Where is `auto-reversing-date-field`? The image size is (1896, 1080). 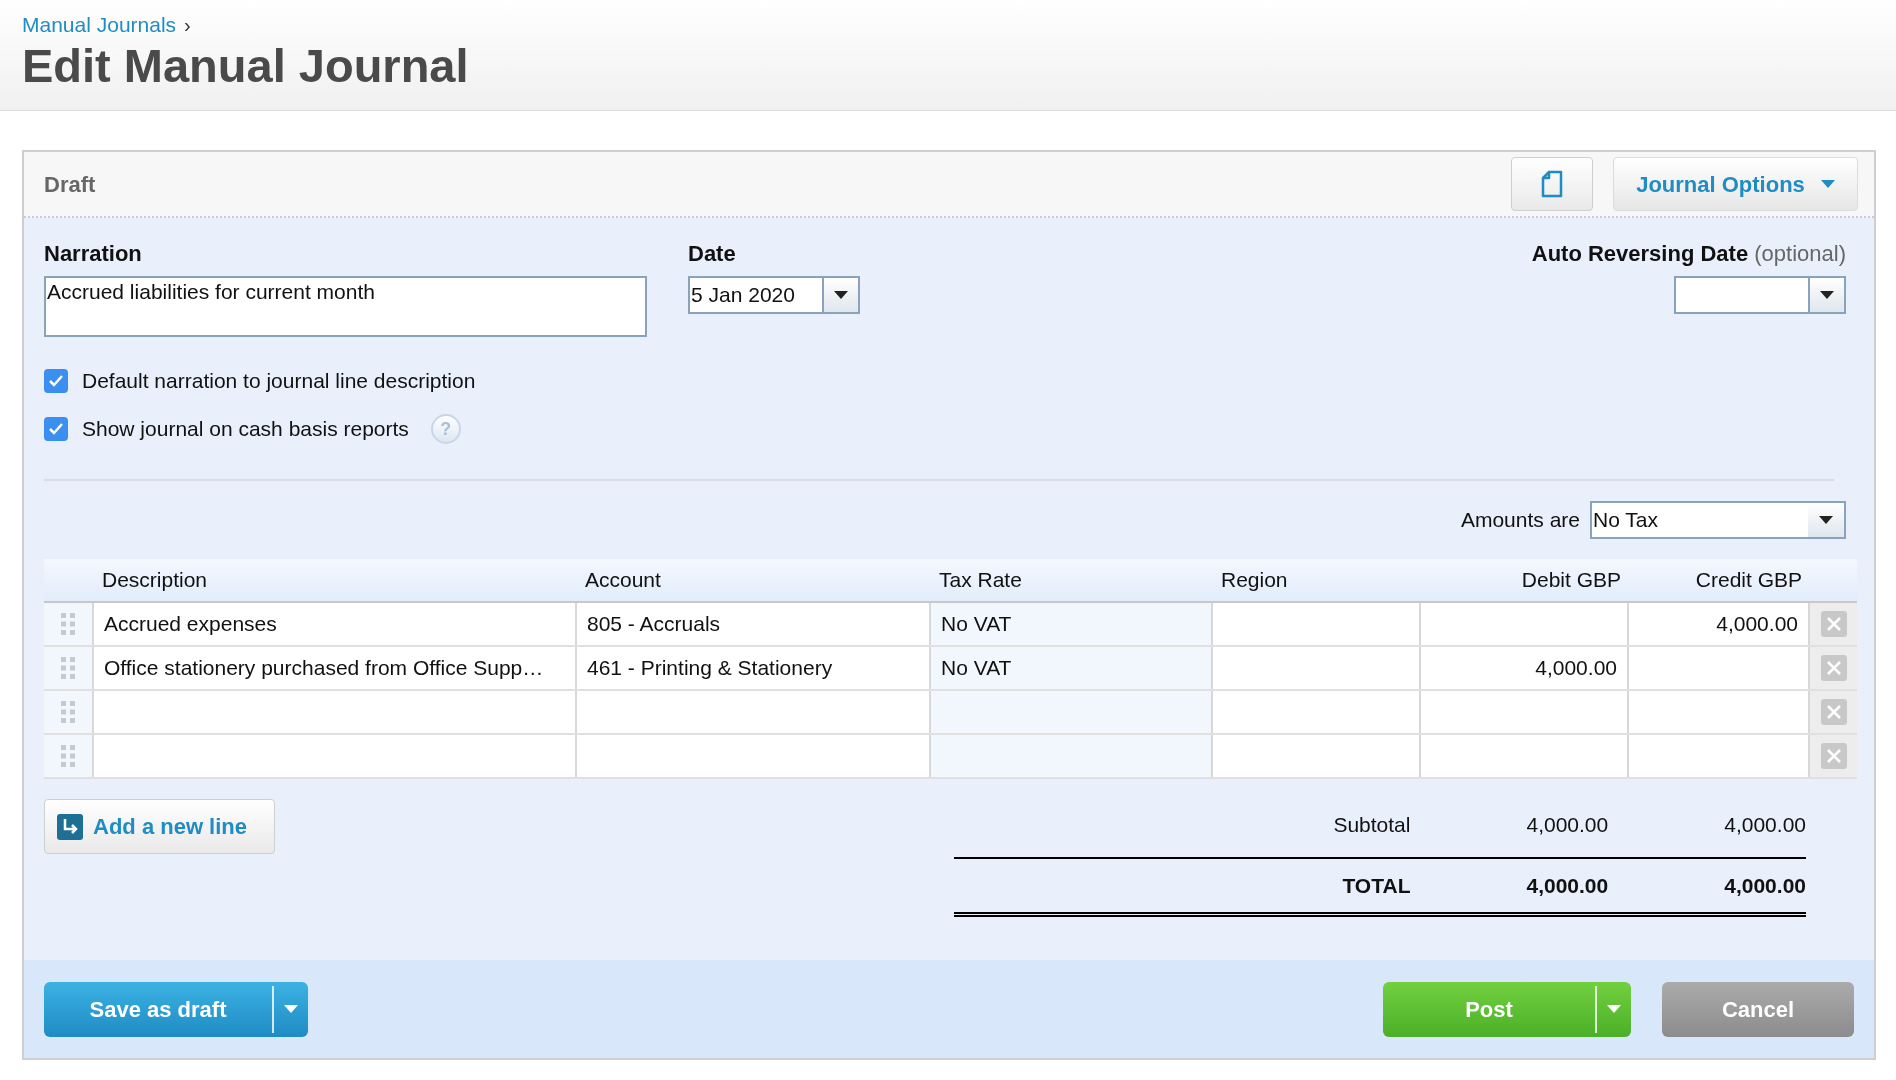 auto-reversing-date-field is located at coordinates (1760, 295).